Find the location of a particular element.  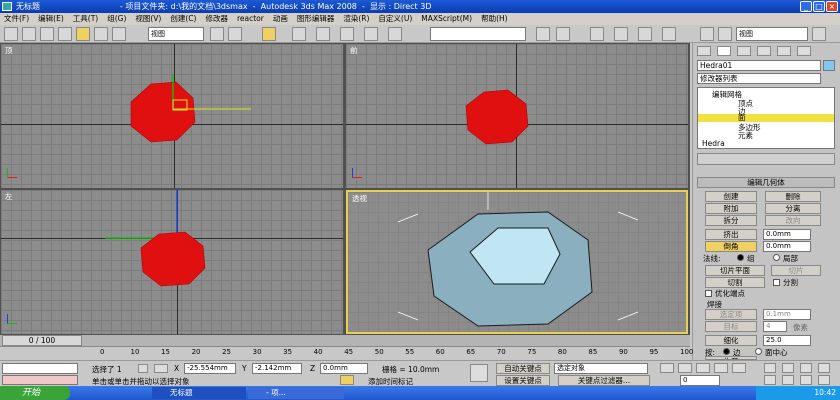

viewport-front: 前 is located at coordinates (517, 116).